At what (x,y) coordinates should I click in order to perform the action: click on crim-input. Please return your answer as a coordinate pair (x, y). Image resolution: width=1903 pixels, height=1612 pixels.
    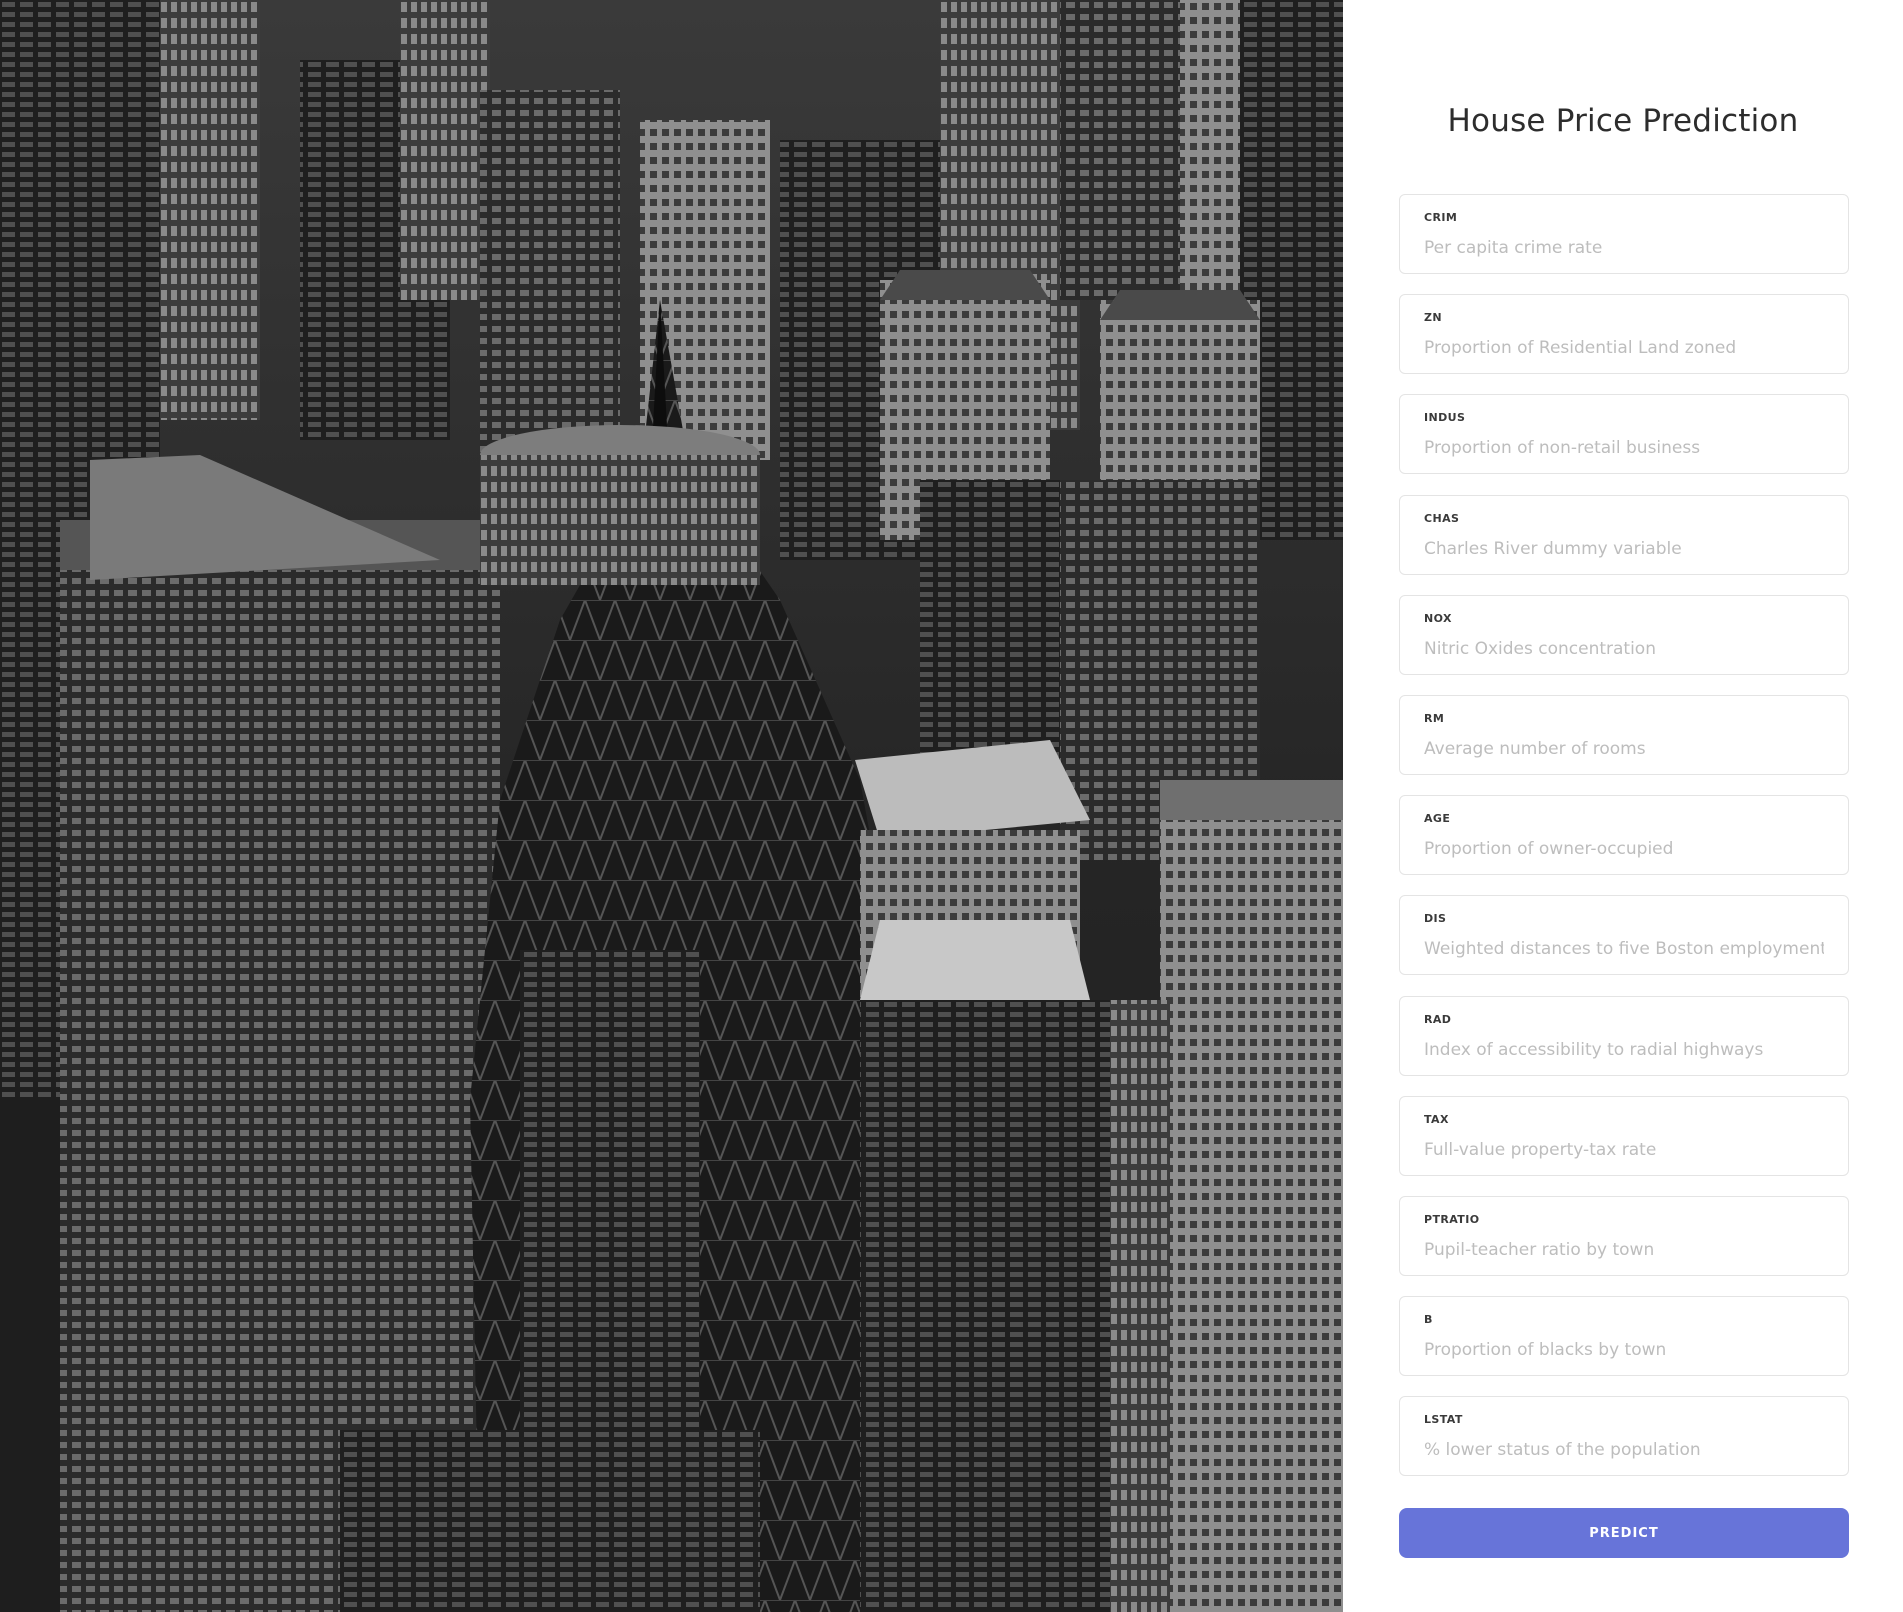
    Looking at the image, I should click on (1624, 248).